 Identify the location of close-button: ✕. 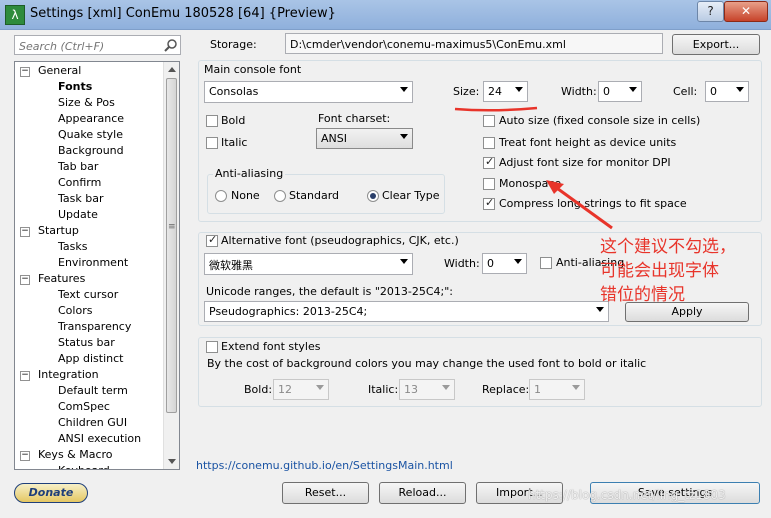
(746, 11).